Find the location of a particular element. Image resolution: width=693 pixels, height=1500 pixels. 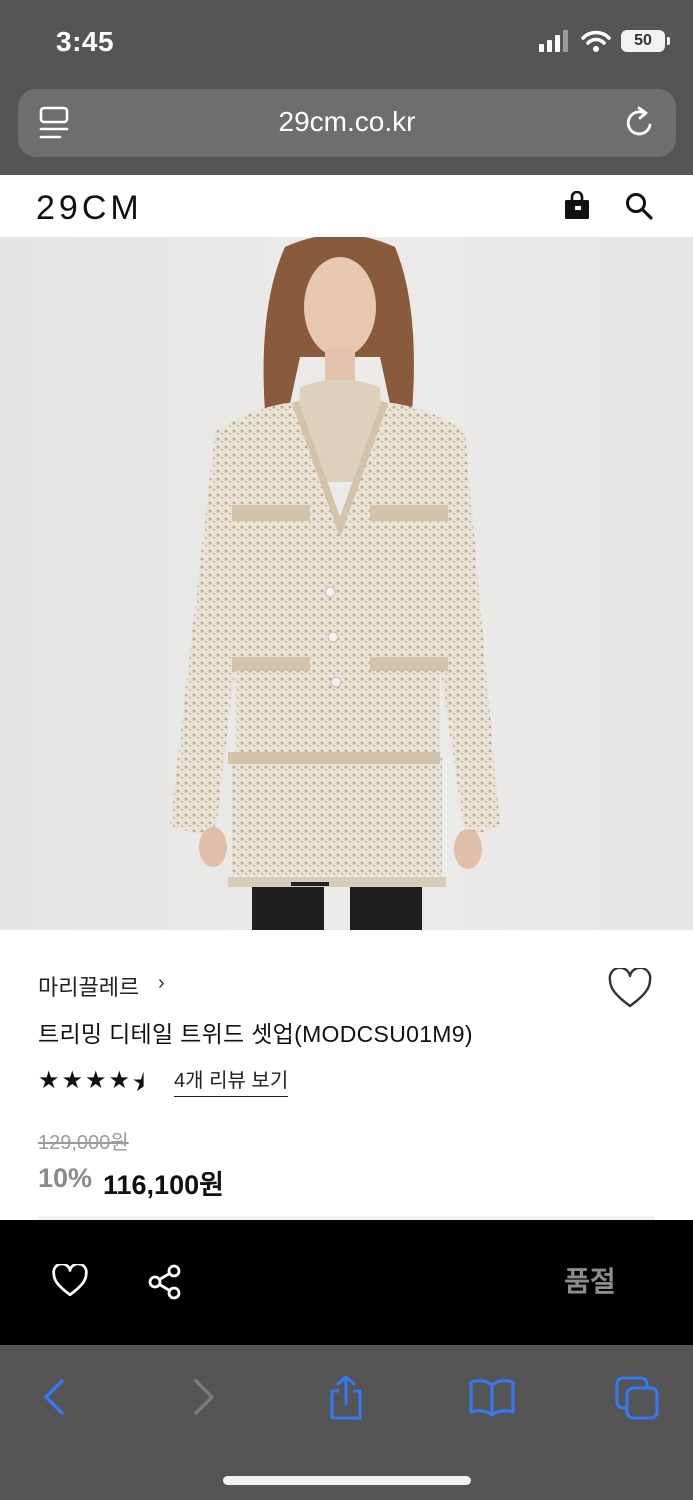

status-indicators: 50 is located at coordinates (604, 41).